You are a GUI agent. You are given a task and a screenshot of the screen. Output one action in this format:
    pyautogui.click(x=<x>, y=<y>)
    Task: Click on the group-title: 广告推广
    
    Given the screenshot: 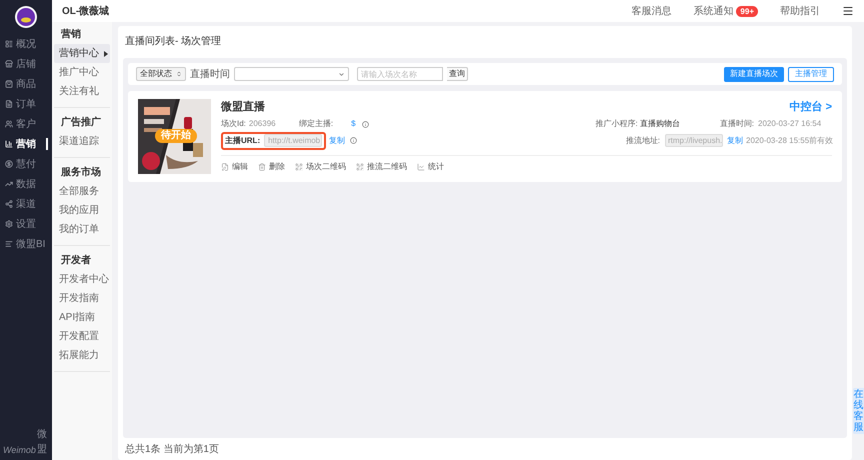 What is the action you would take?
    pyautogui.click(x=81, y=122)
    